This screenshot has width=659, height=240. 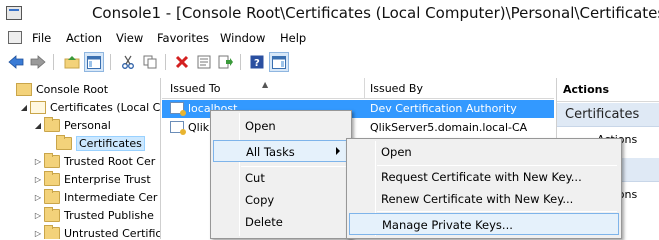 What do you see at coordinates (41, 38) in the screenshot?
I see `menu-file: File` at bounding box center [41, 38].